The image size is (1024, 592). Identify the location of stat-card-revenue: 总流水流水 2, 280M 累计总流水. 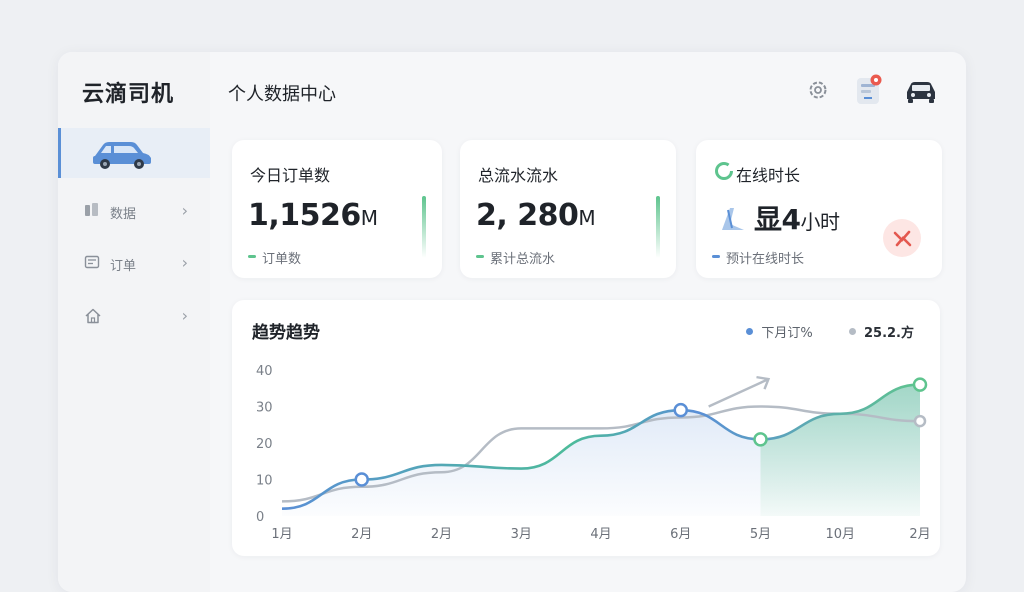
(568, 209).